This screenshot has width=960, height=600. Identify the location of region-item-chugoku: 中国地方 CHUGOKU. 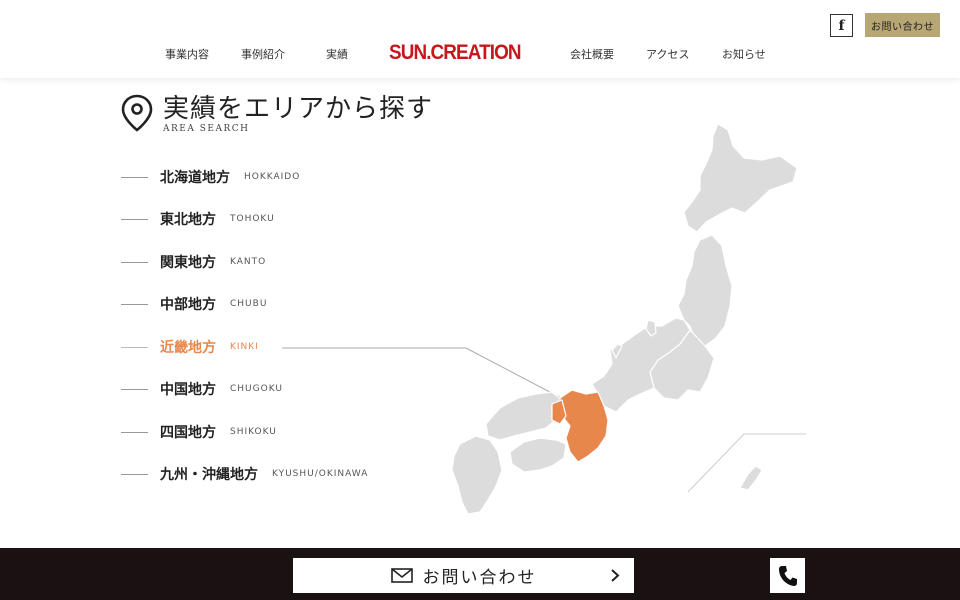
(202, 389).